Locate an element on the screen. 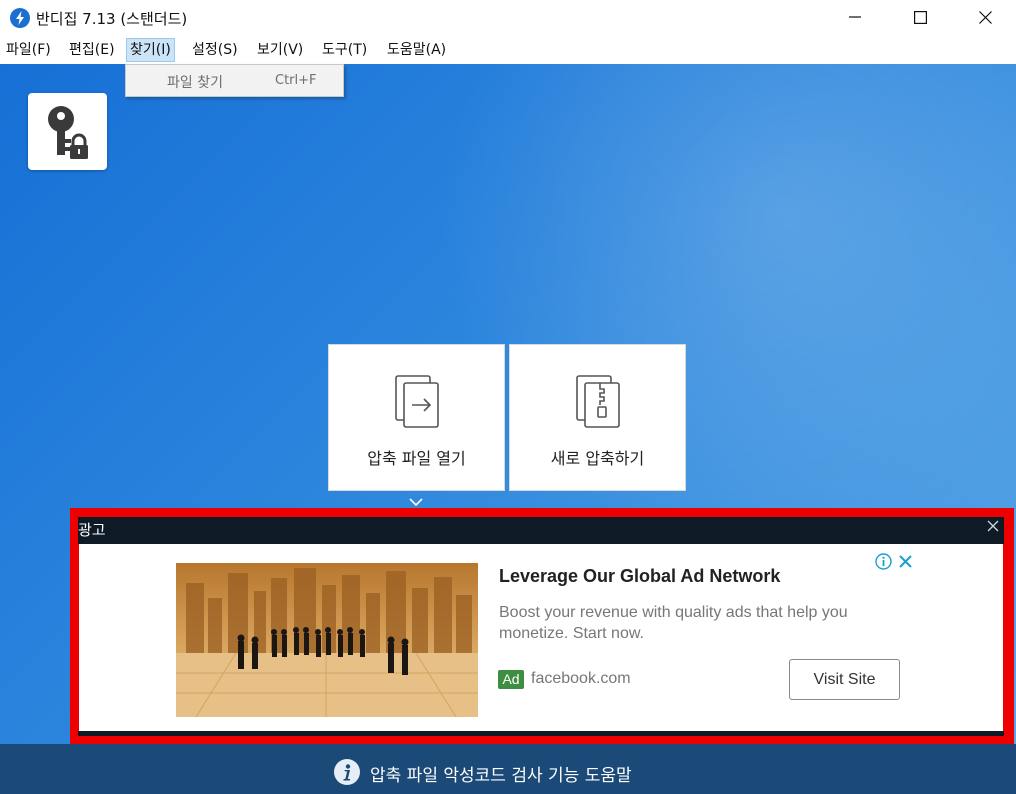 Image resolution: width=1016 pixels, height=794 pixels. menu-tools: 도구(T) is located at coordinates (344, 50).